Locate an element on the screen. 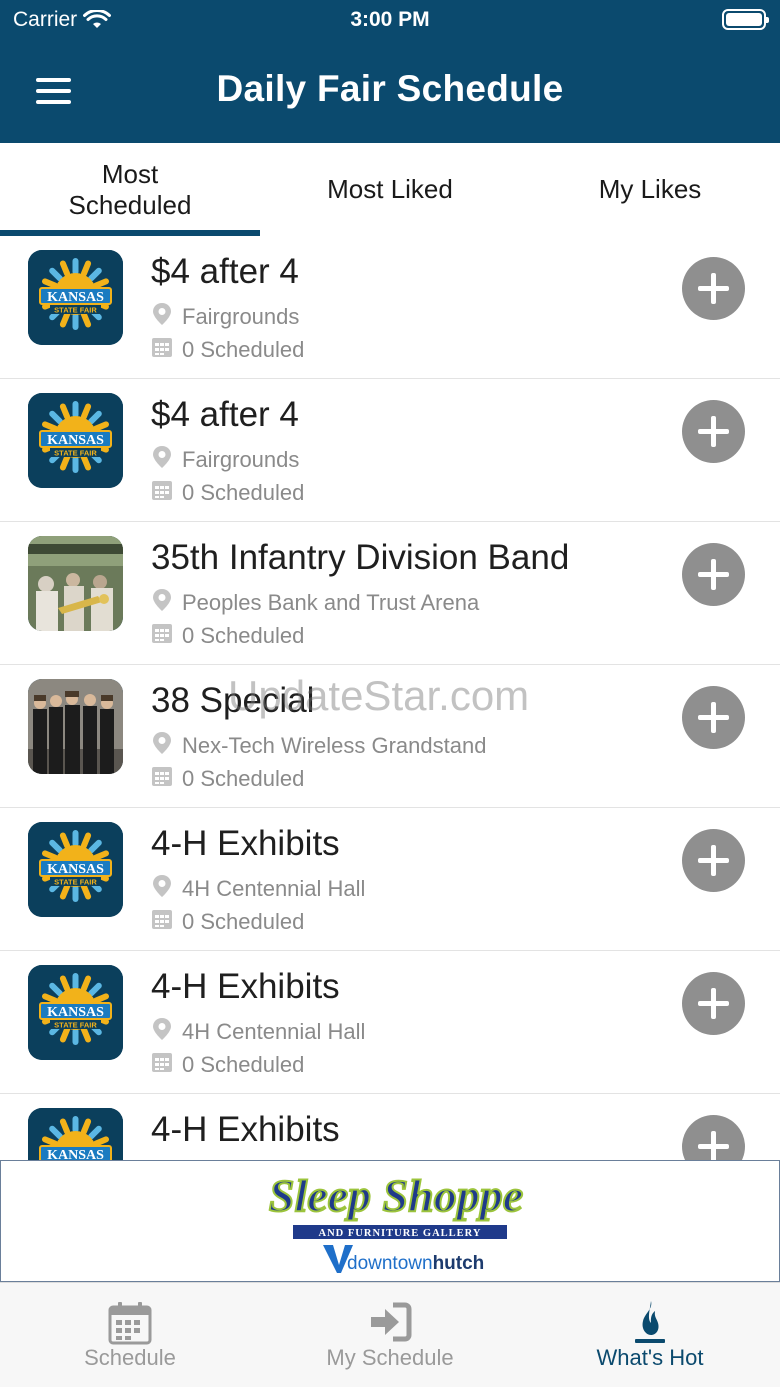 This screenshot has width=780, height=1387. tab-label: Most Scheduled is located at coordinates (130, 189).